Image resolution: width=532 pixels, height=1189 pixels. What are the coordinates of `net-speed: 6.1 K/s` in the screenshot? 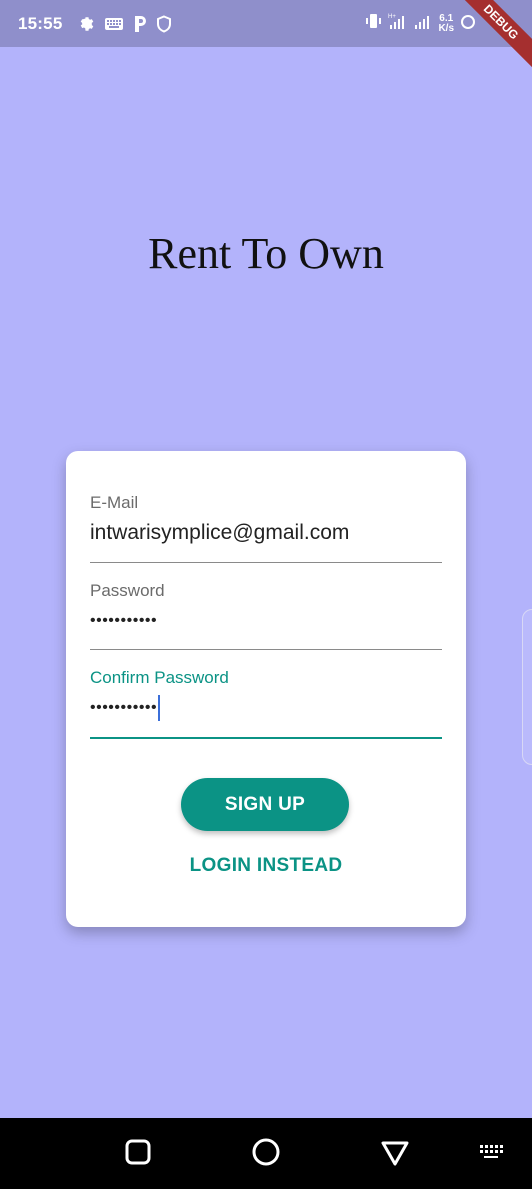 It's located at (446, 23).